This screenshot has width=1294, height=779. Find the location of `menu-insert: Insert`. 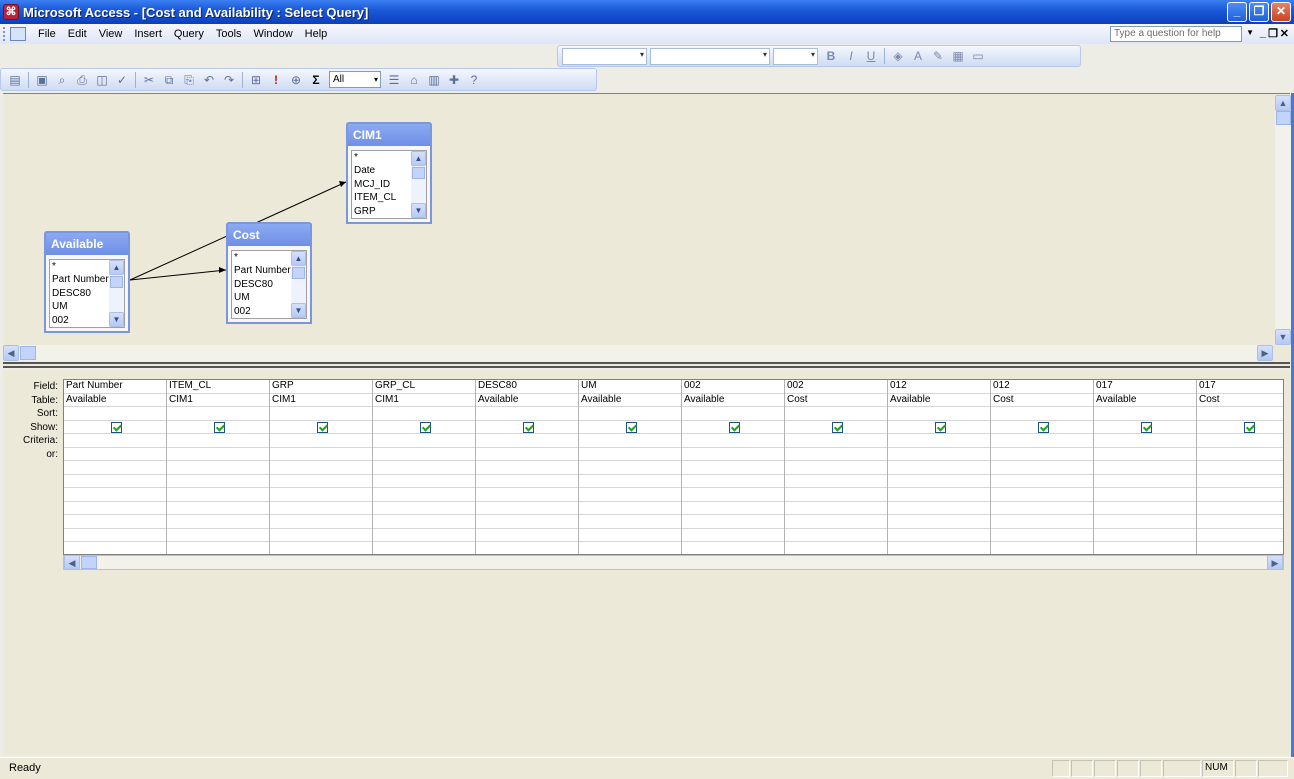

menu-insert: Insert is located at coordinates (148, 34).